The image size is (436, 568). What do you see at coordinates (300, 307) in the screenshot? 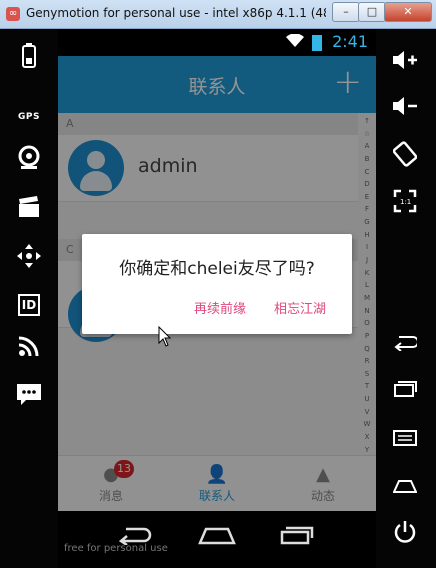
I see `dialog-confirm-button: 相忘江湖` at bounding box center [300, 307].